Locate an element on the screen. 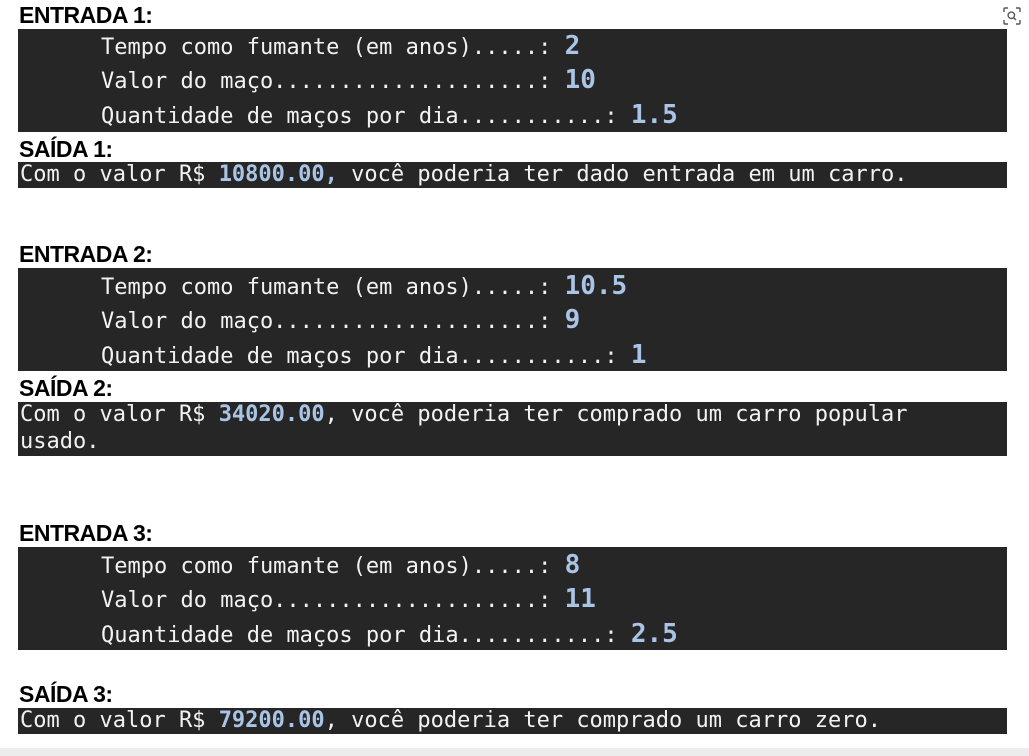 The height and width of the screenshot is (756, 1029). entrada-1-tempo-line: Tempo como fumante (em anos).....: 2 is located at coordinates (340, 47).